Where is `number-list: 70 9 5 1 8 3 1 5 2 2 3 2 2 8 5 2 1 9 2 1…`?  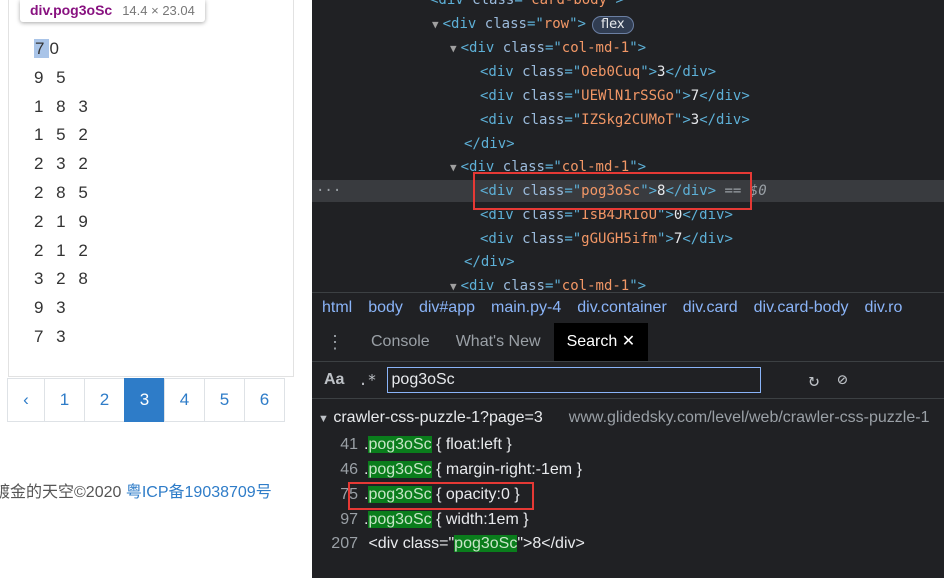 number-list: 70 9 5 1 8 3 1 5 2 2 3 2 2 8 5 2 1 9 2 1… is located at coordinates (63, 193).